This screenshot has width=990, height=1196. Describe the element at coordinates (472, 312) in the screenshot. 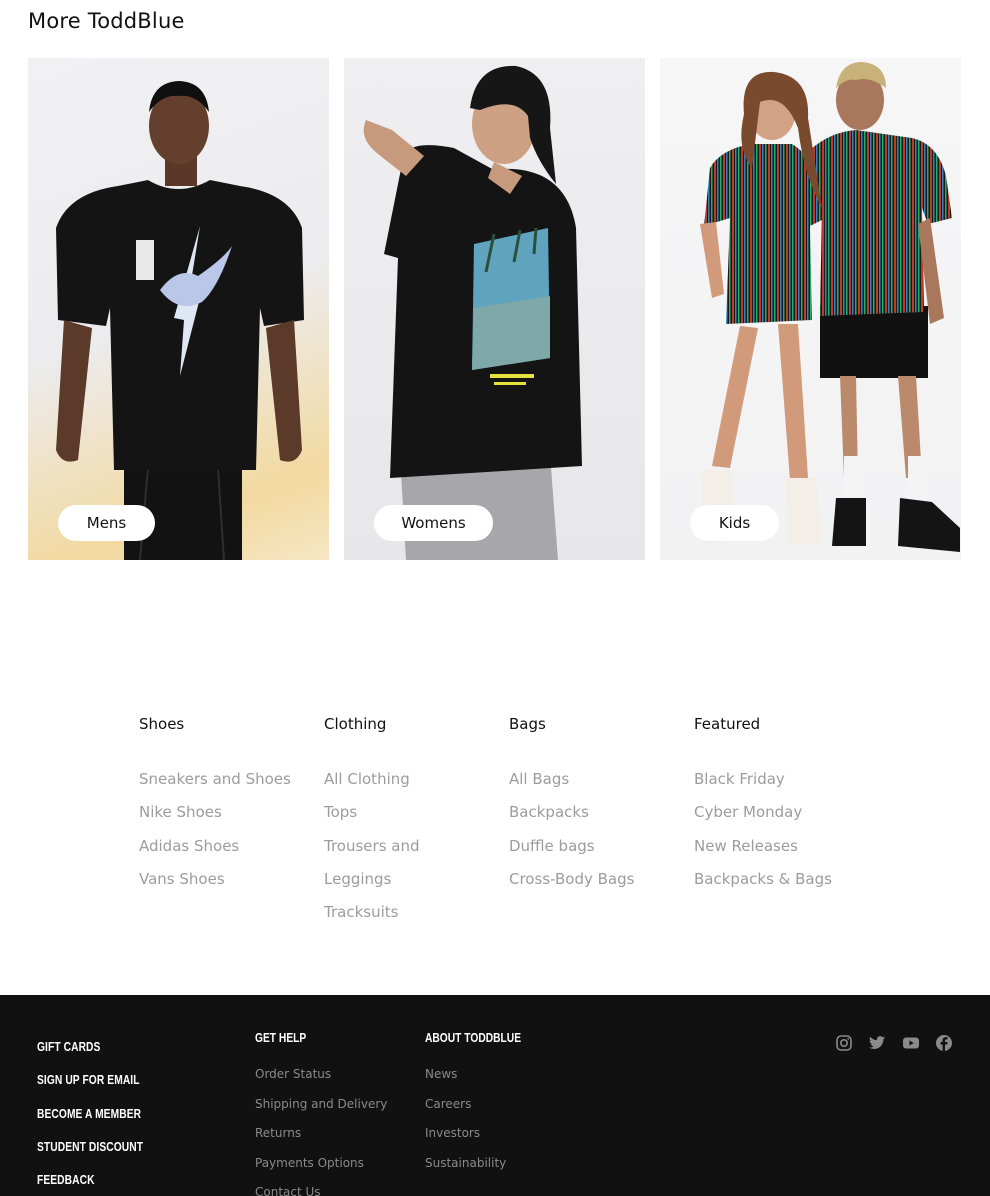

I see `womens-model-image` at that location.